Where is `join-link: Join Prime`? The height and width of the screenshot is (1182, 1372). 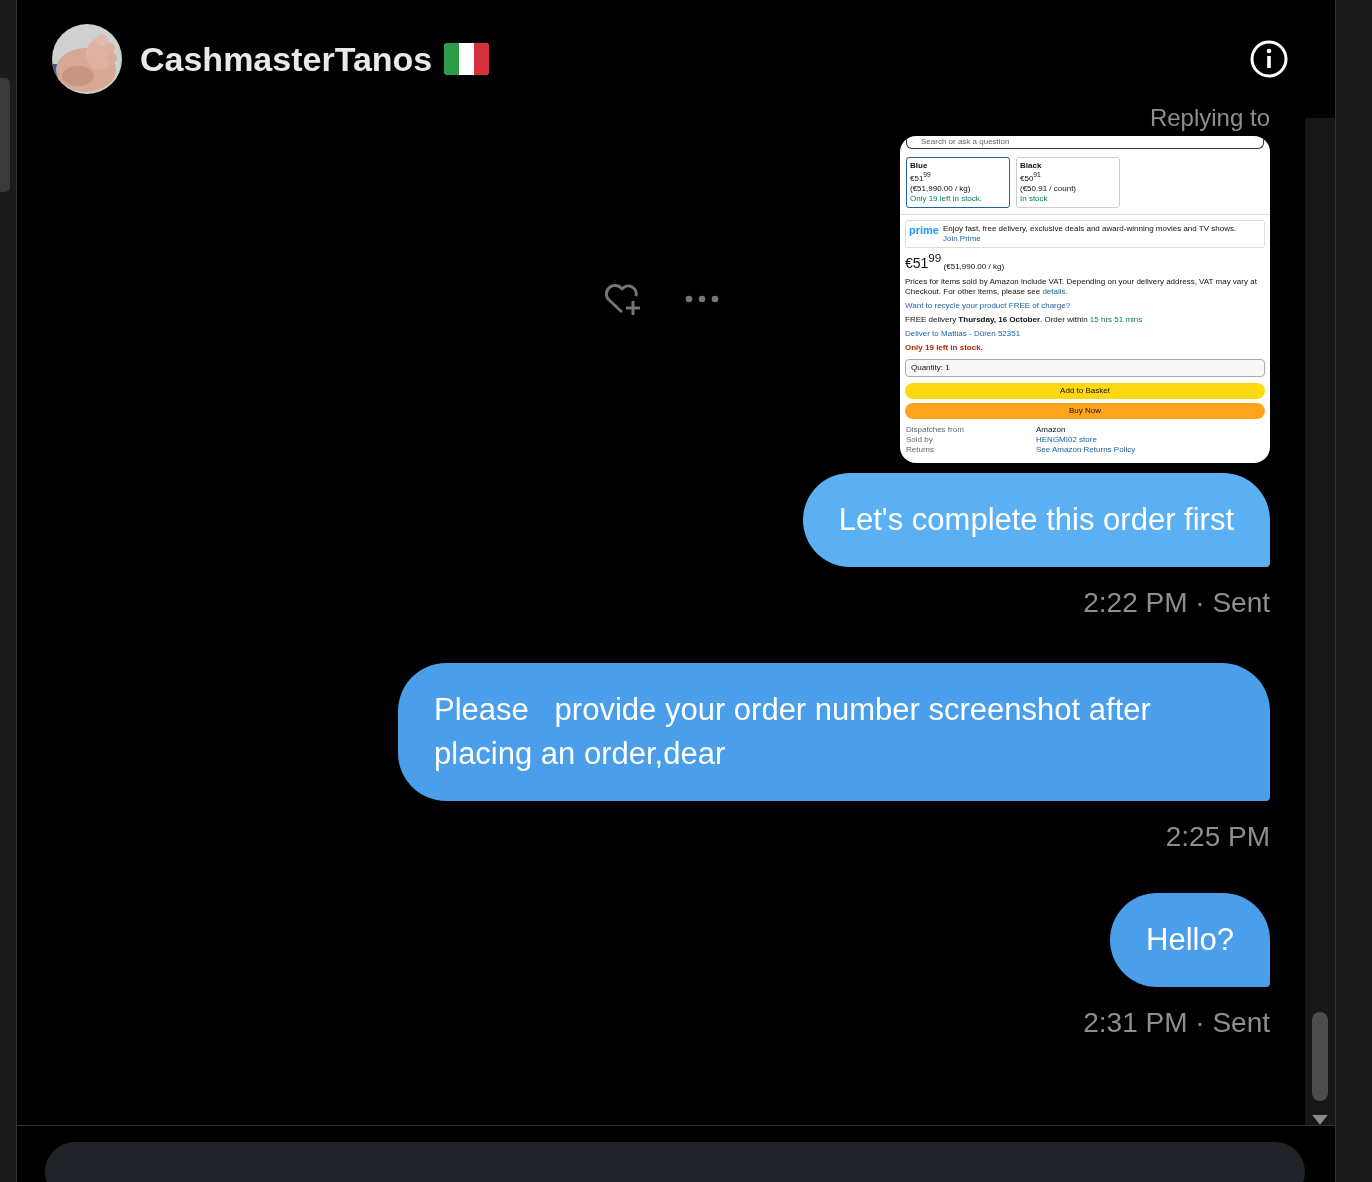
join-link: Join Prime is located at coordinates (961, 238).